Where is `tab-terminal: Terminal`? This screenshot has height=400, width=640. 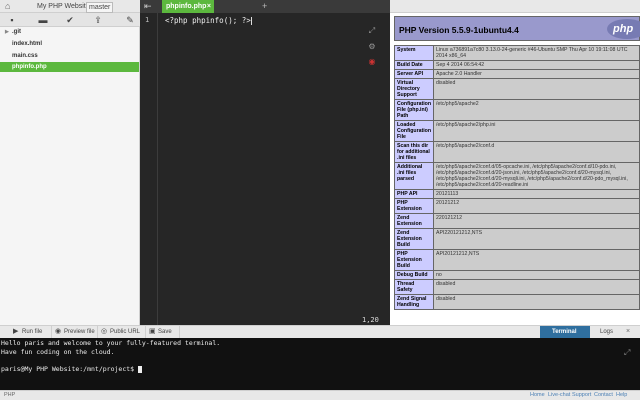
tab-terminal: Terminal is located at coordinates (565, 332).